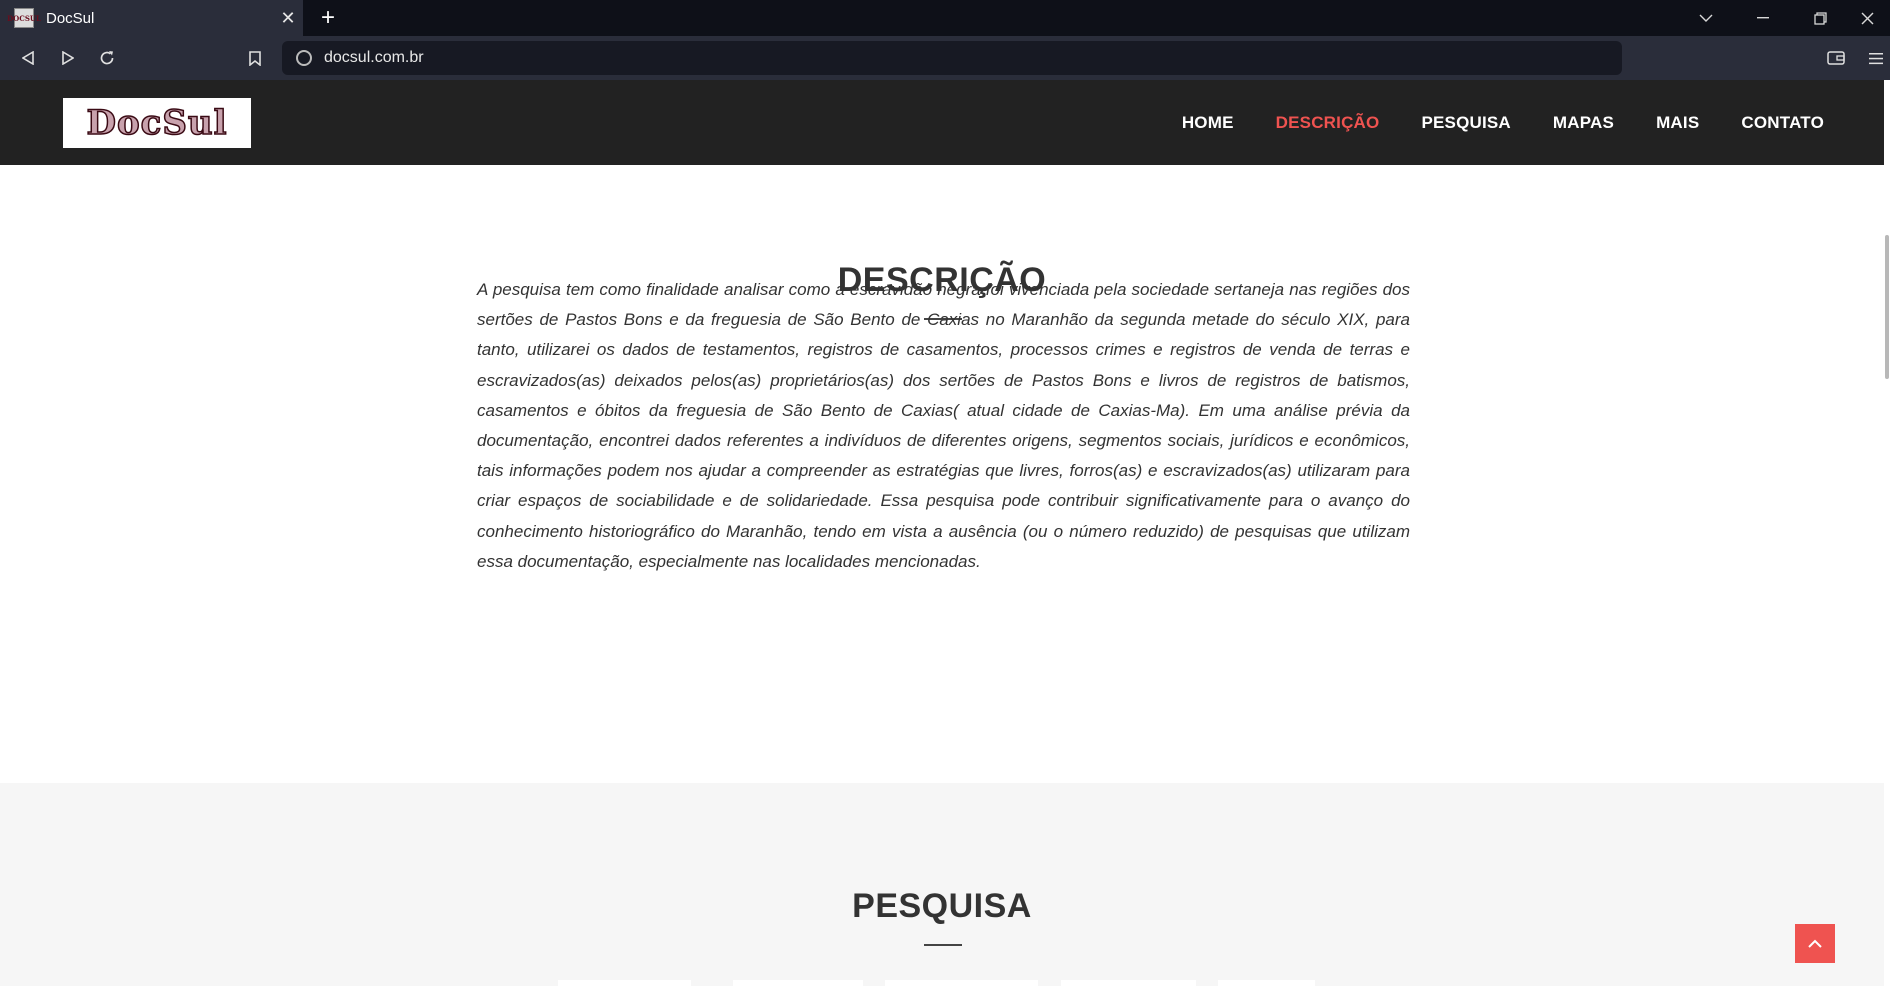  I want to click on chevron-up-icon, so click(1815, 943).